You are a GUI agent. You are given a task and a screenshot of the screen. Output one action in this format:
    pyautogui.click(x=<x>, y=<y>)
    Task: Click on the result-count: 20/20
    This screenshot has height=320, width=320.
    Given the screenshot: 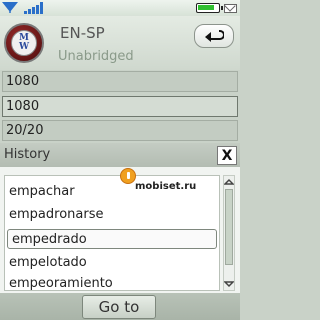 What is the action you would take?
    pyautogui.click(x=120, y=130)
    